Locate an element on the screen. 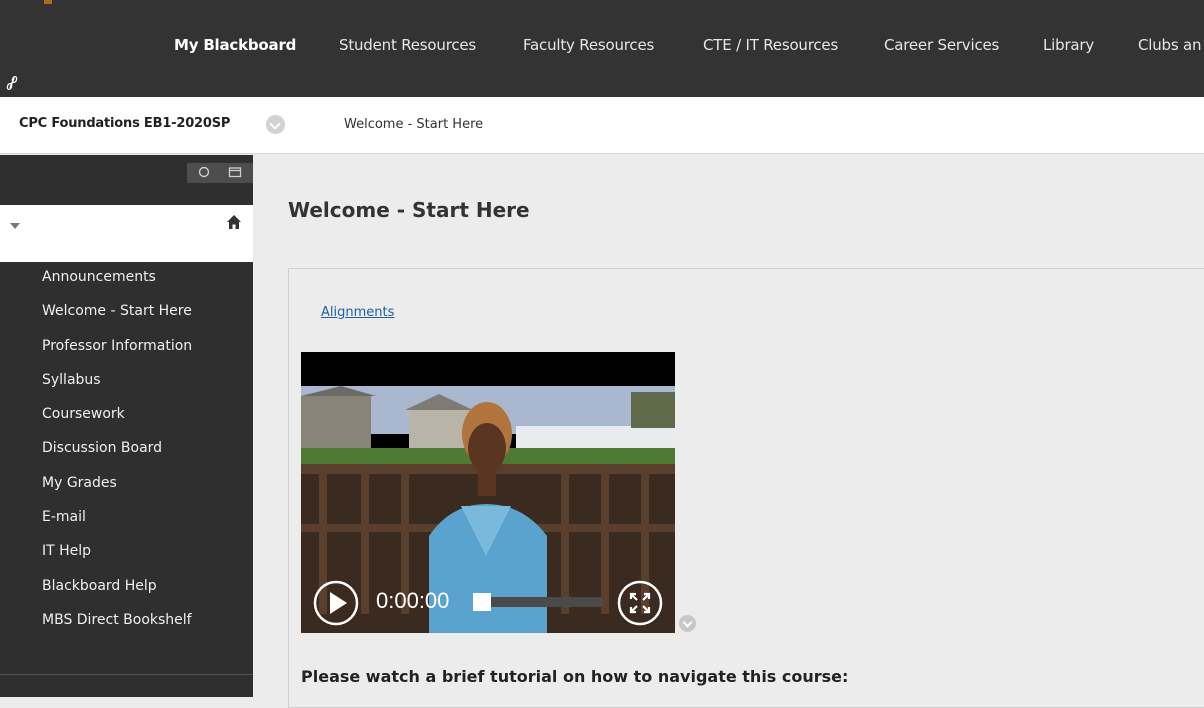 This screenshot has width=1204, height=708. sidebar-item-professor-information: Professor Information is located at coordinates (126, 348).